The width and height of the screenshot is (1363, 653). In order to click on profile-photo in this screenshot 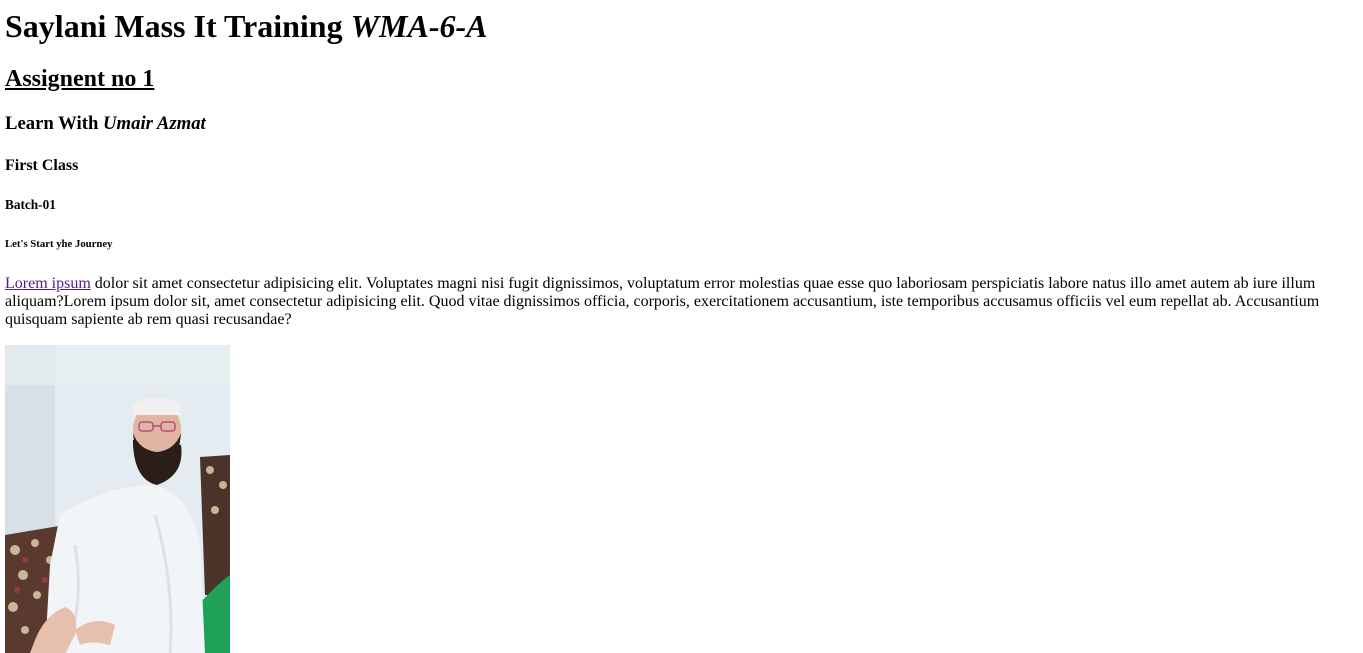, I will do `click(117, 499)`.